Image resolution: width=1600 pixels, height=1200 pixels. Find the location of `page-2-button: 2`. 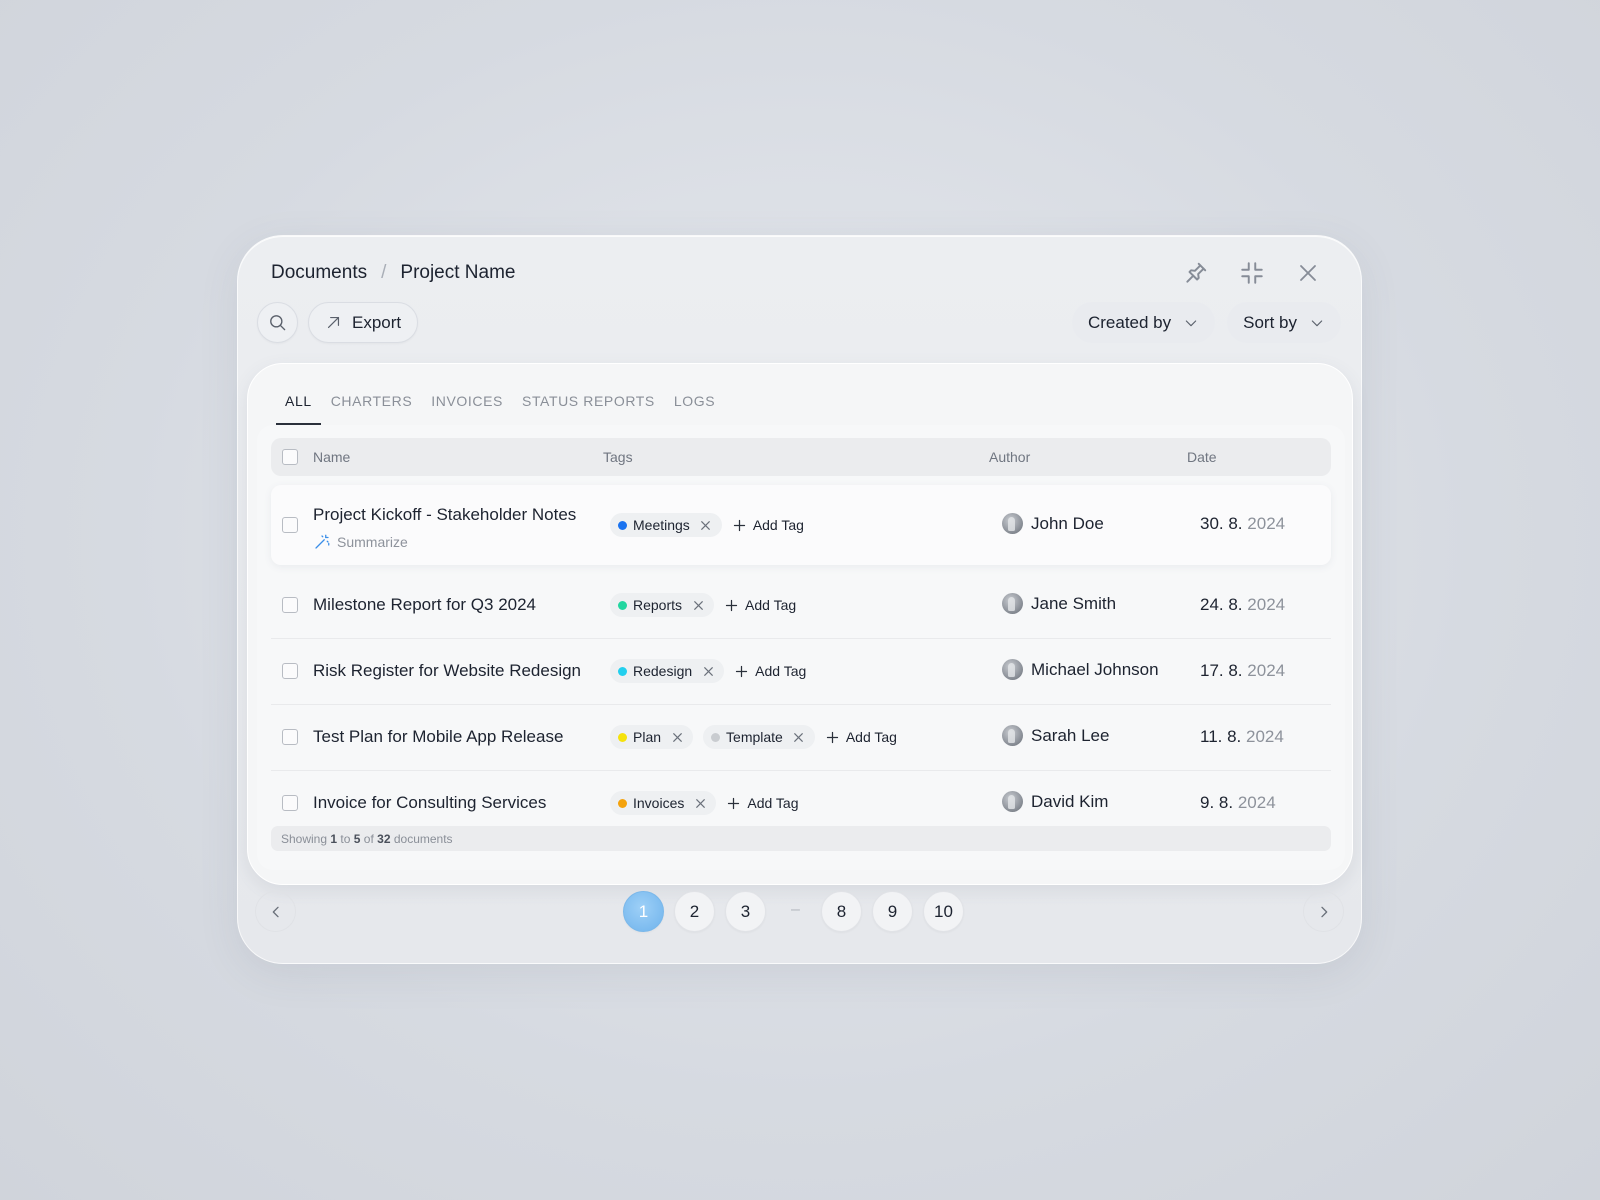

page-2-button: 2 is located at coordinates (694, 911).